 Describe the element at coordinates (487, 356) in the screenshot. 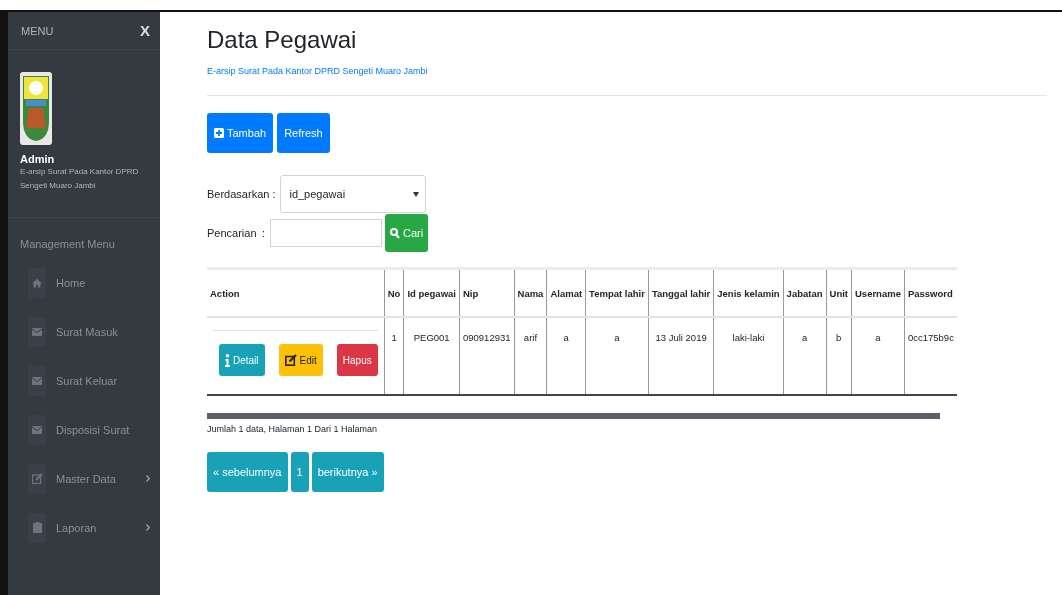

I see `table-cell: 090912931` at that location.